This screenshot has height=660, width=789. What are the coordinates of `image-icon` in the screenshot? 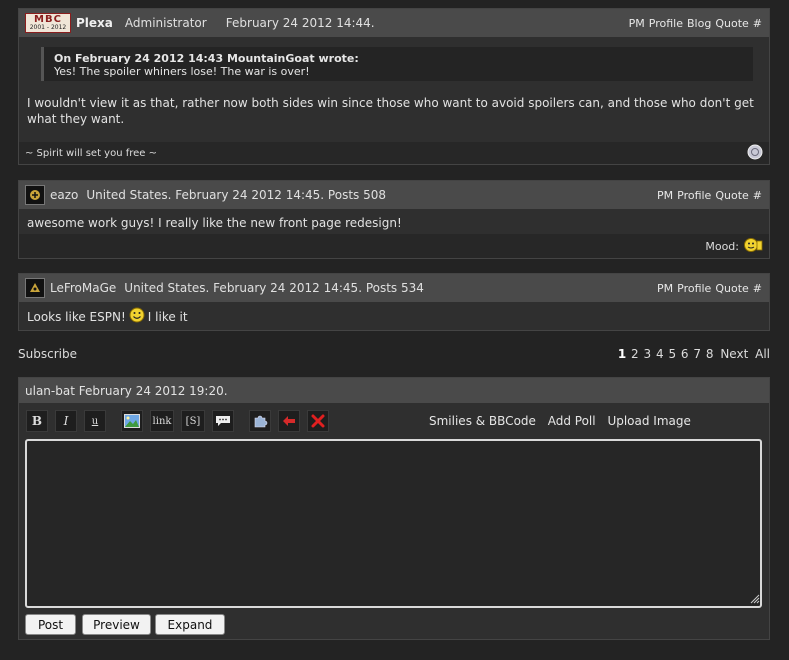 It's located at (132, 421).